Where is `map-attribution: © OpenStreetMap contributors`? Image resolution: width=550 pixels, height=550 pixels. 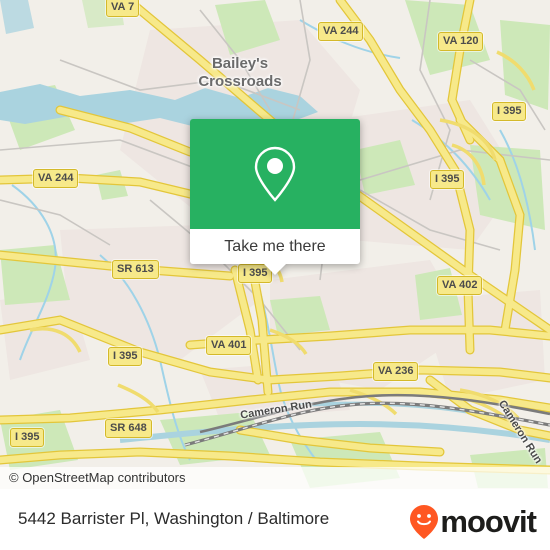 map-attribution: © OpenStreetMap contributors is located at coordinates (275, 478).